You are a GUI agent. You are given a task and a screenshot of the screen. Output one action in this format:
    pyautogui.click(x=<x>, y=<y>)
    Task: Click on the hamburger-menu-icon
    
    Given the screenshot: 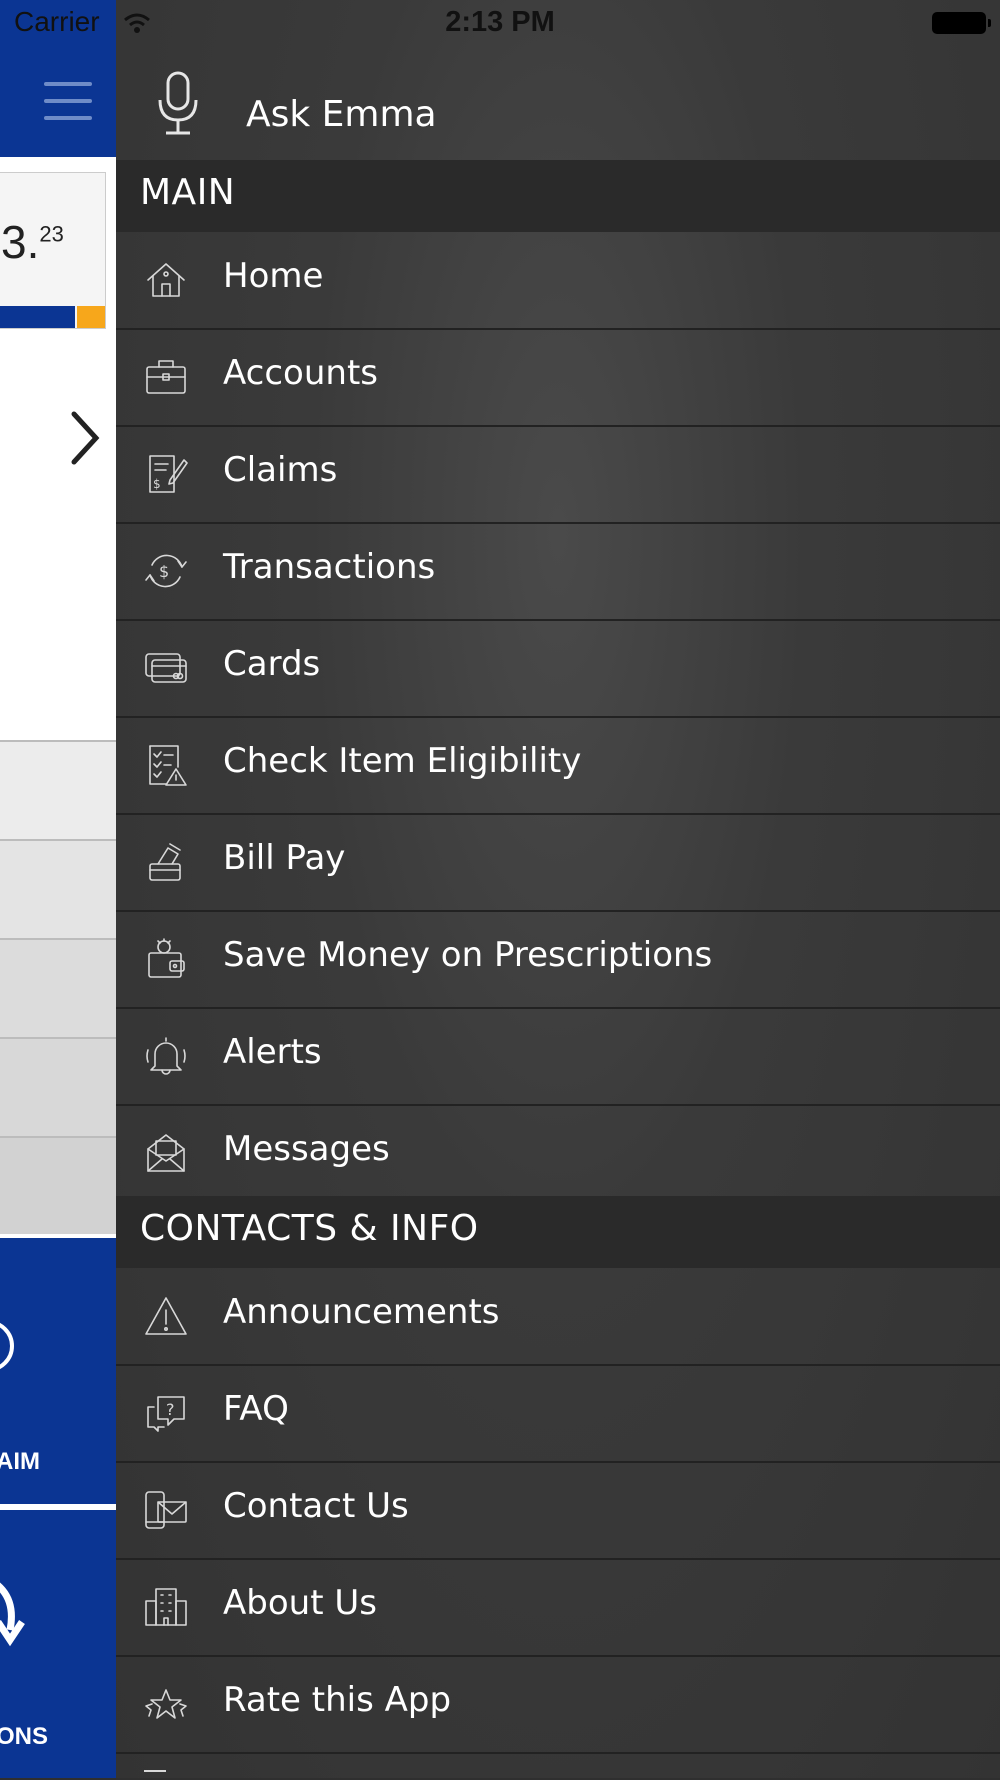 What is the action you would take?
    pyautogui.click(x=68, y=101)
    